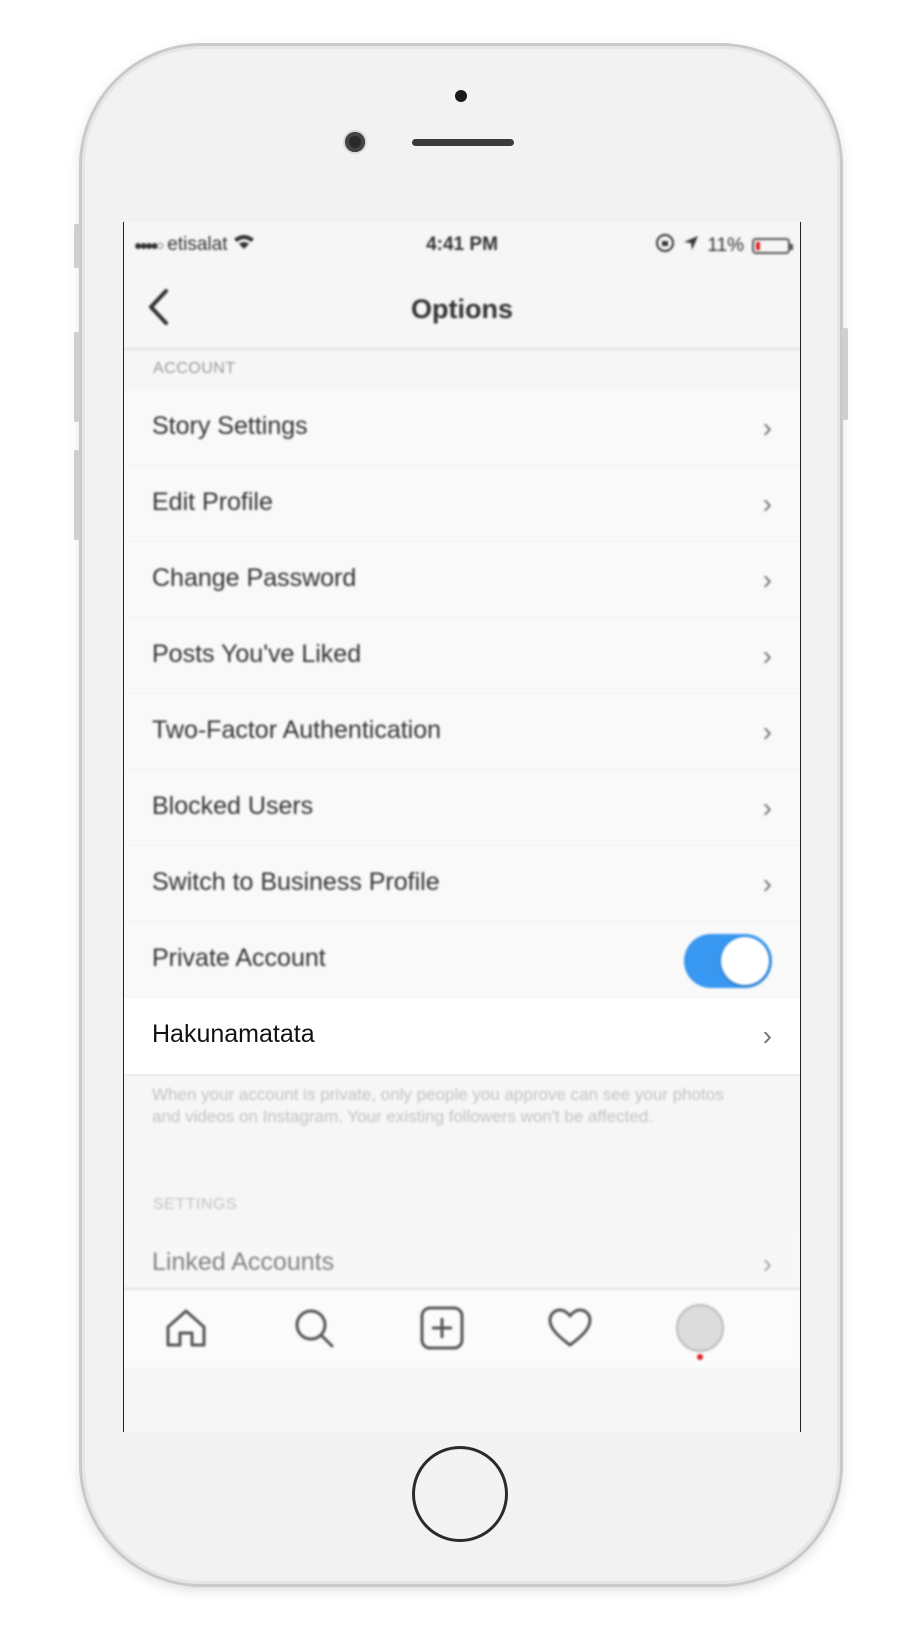 Image resolution: width=906 pixels, height=1638 pixels. I want to click on earpiece-speaker, so click(463, 142).